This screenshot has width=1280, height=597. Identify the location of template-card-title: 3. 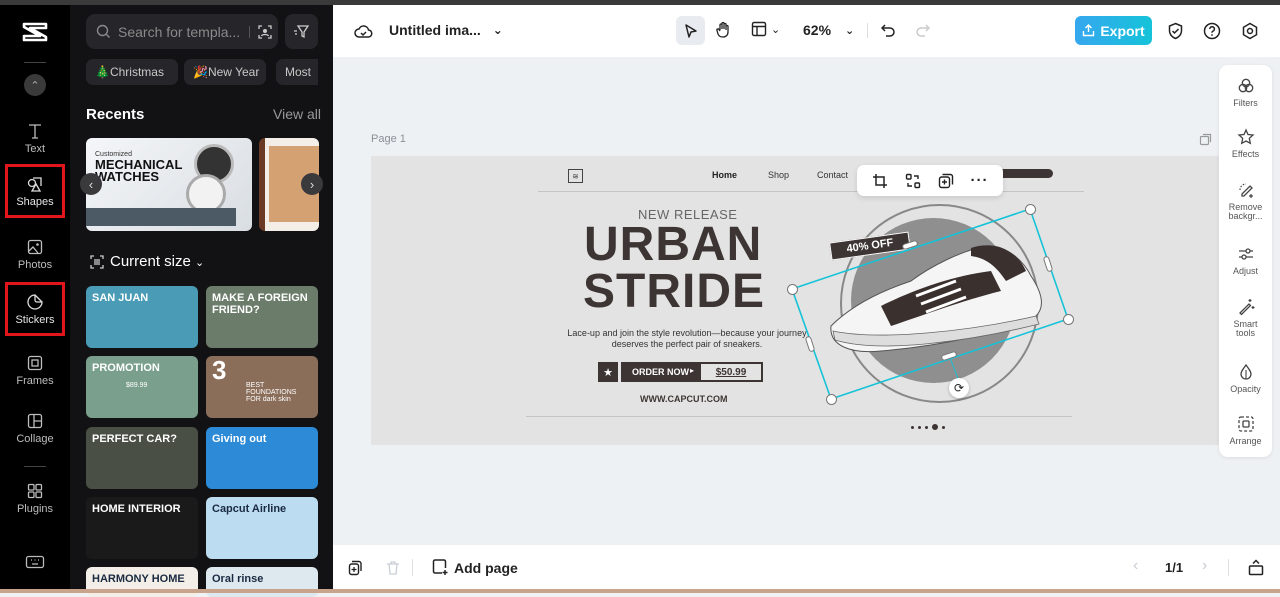
(219, 370).